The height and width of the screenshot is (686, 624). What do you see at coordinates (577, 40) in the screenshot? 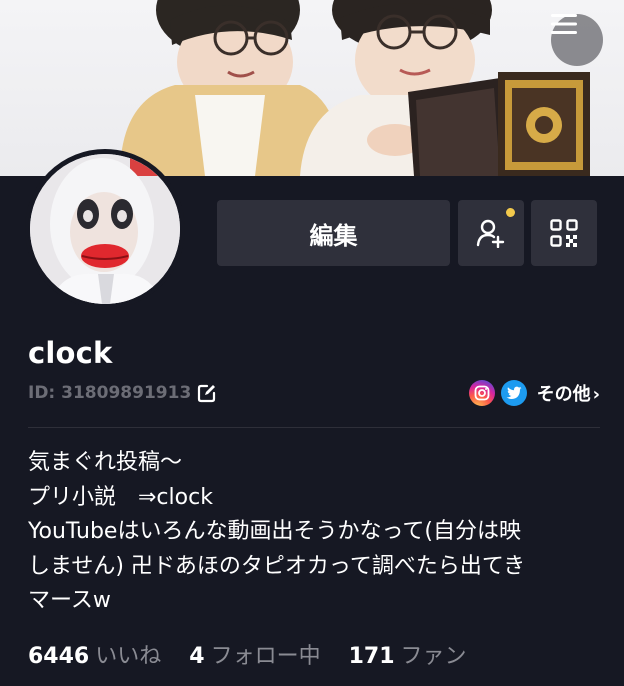
I see `menu-button` at bounding box center [577, 40].